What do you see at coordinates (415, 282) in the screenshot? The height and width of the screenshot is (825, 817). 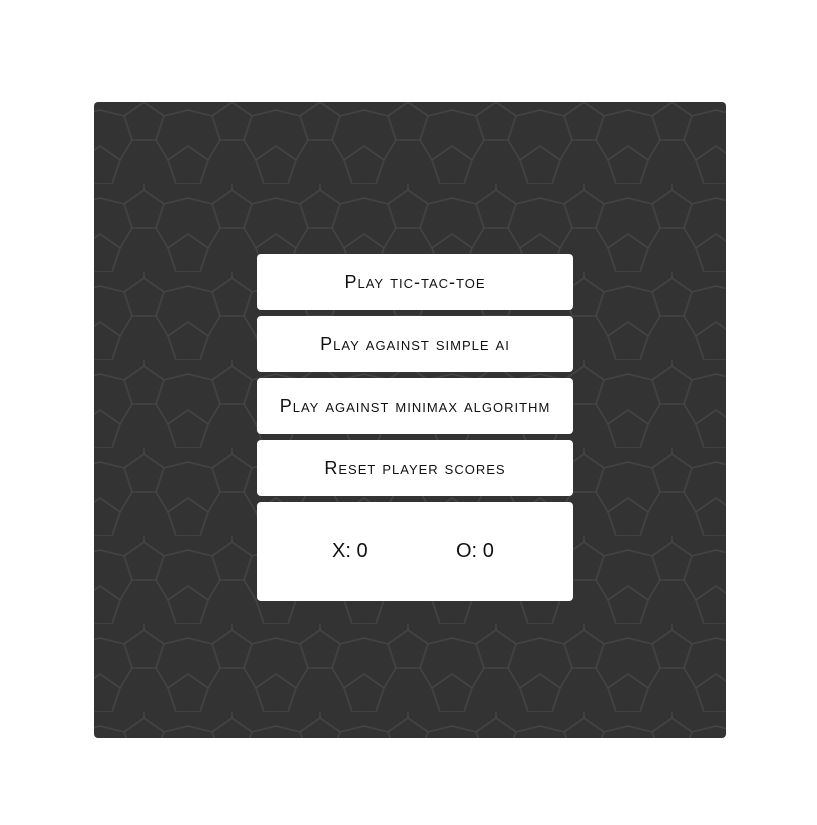 I see `play-tic-tac-toe-button: Play tic-tac-toe` at bounding box center [415, 282].